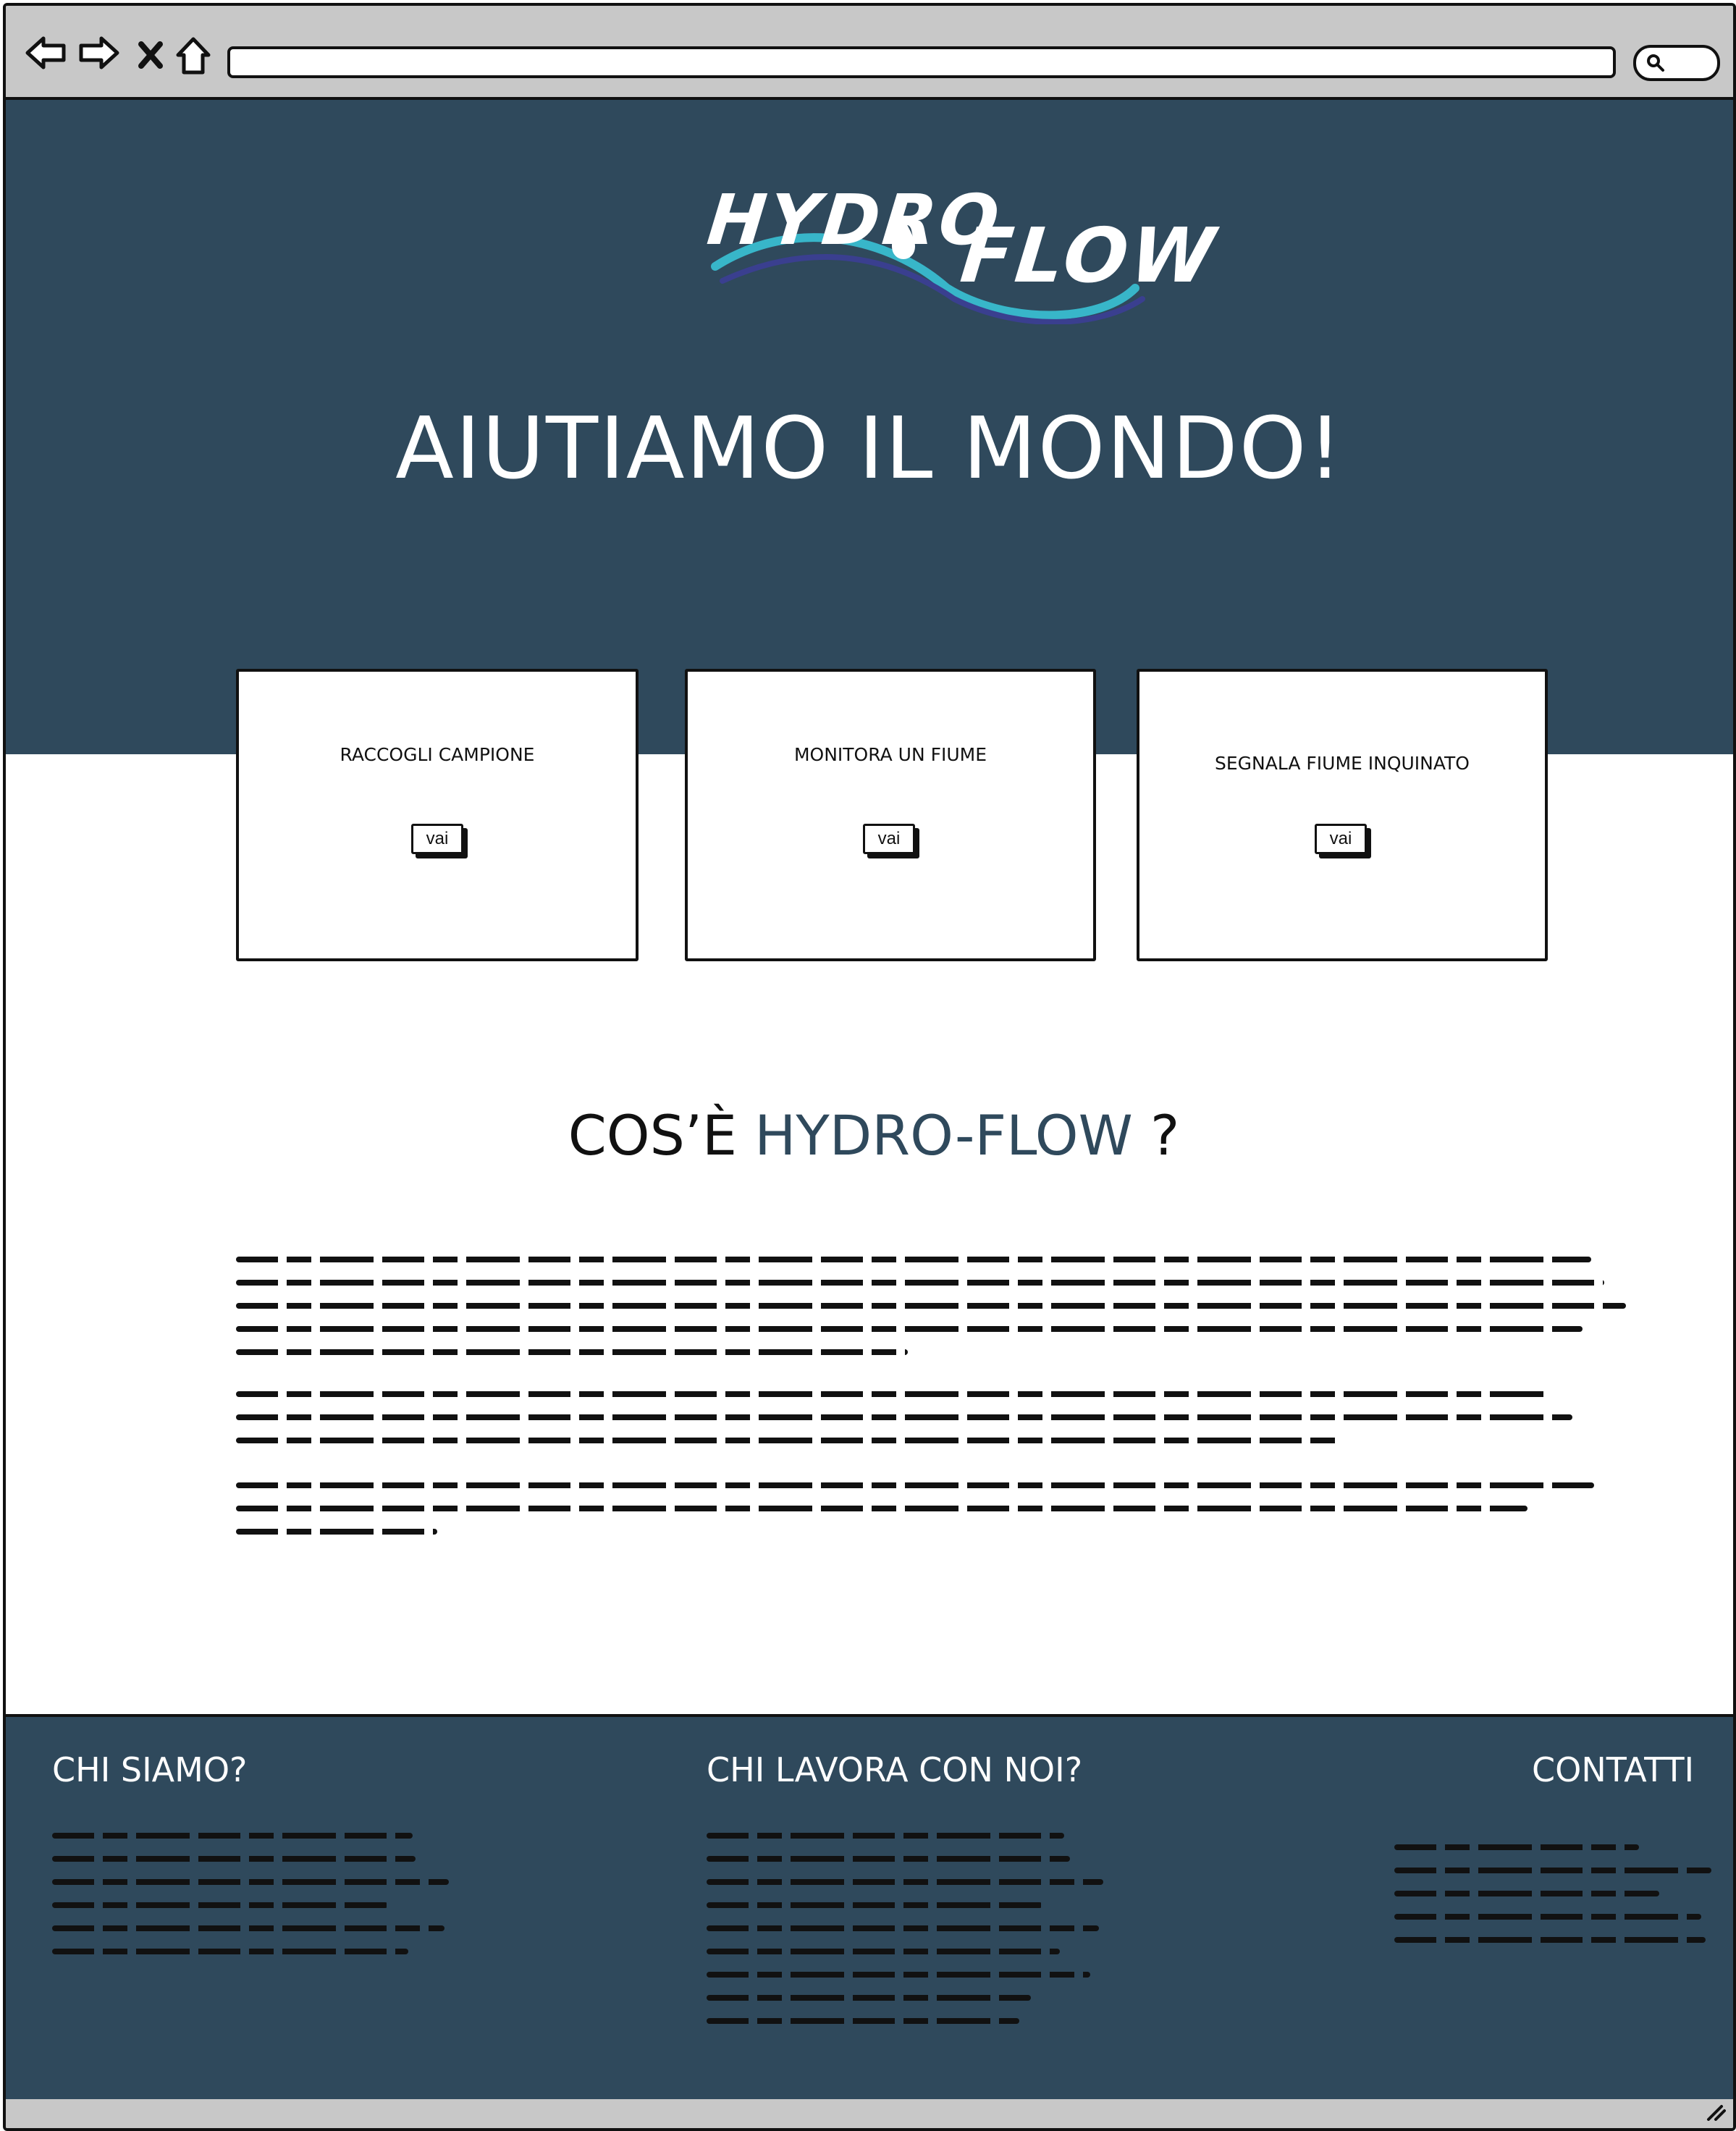 This screenshot has height=2131, width=1736. What do you see at coordinates (1165, 1135) in the screenshot?
I see `about-title-suffix: ?` at bounding box center [1165, 1135].